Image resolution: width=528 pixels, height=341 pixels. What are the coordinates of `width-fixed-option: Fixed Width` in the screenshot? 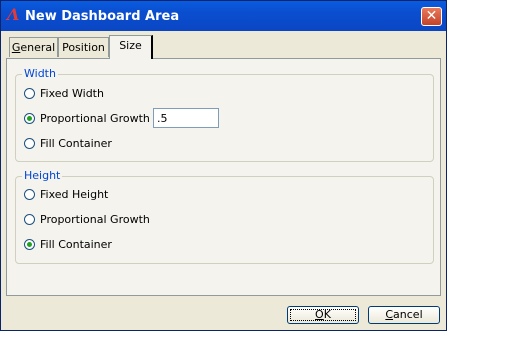 It's located at (64, 93).